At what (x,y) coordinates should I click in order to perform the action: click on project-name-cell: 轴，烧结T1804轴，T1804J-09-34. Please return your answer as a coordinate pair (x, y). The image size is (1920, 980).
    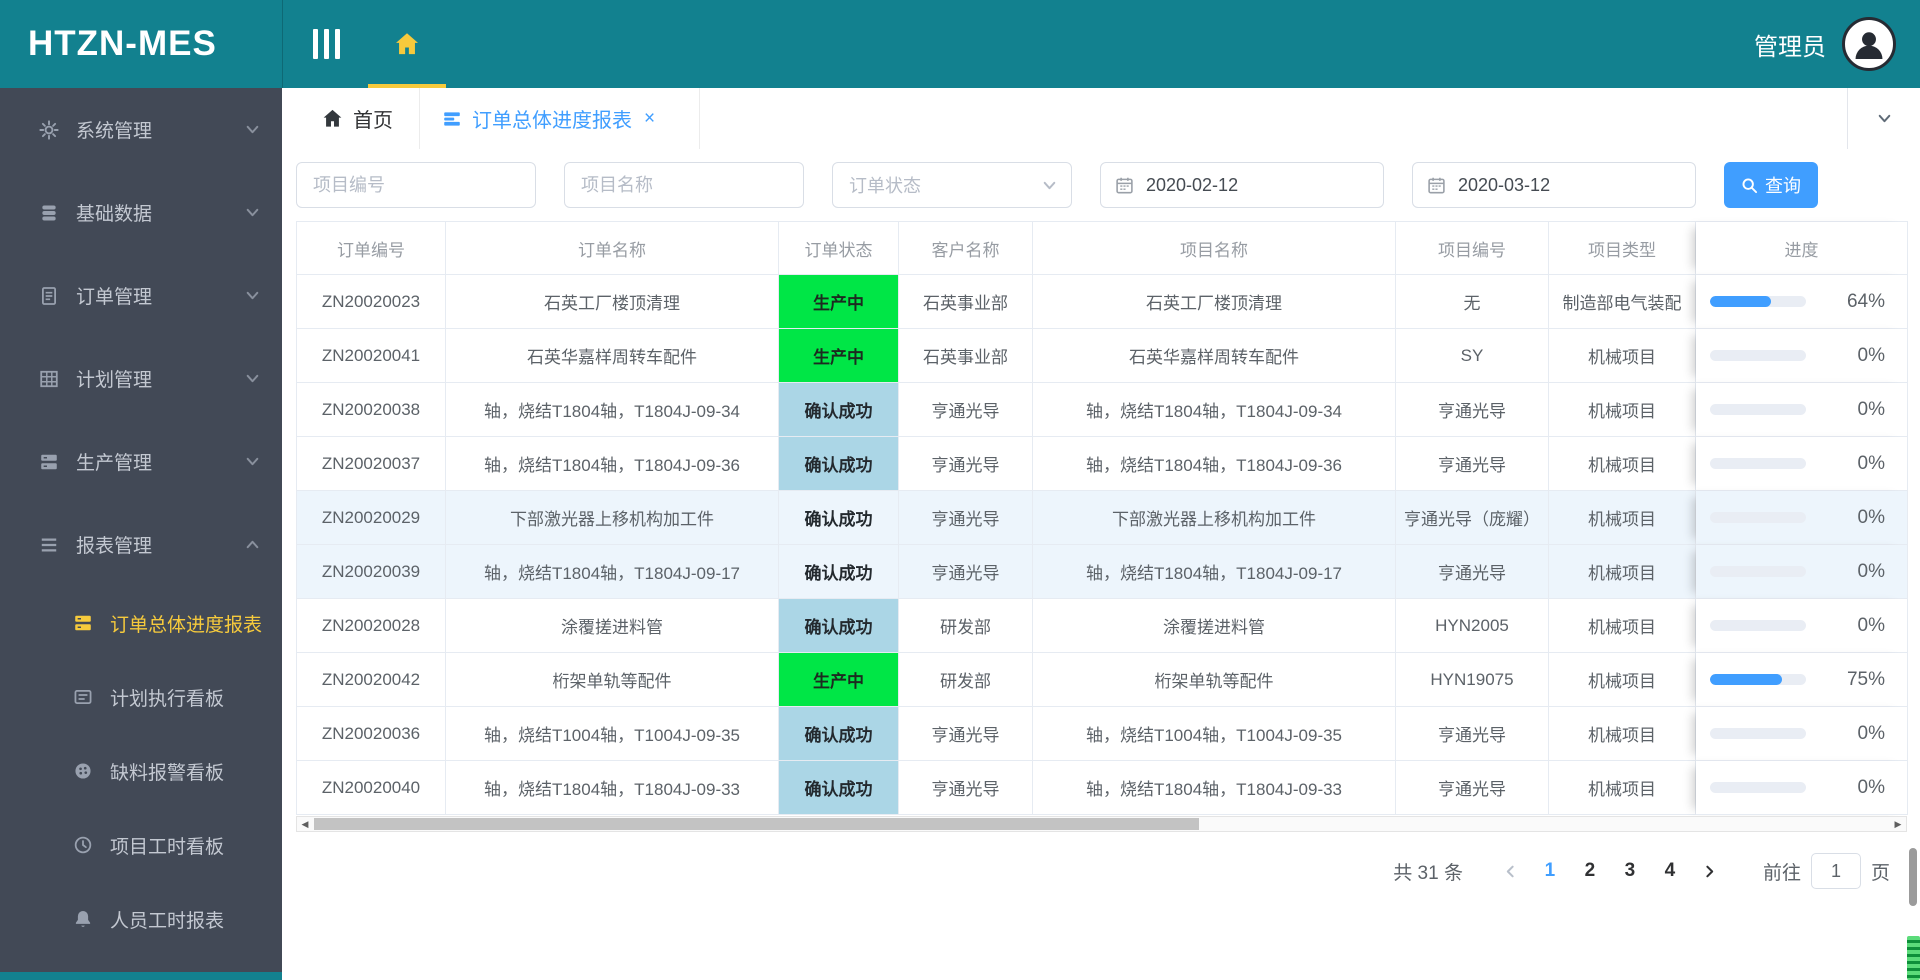
    Looking at the image, I should click on (1214, 410).